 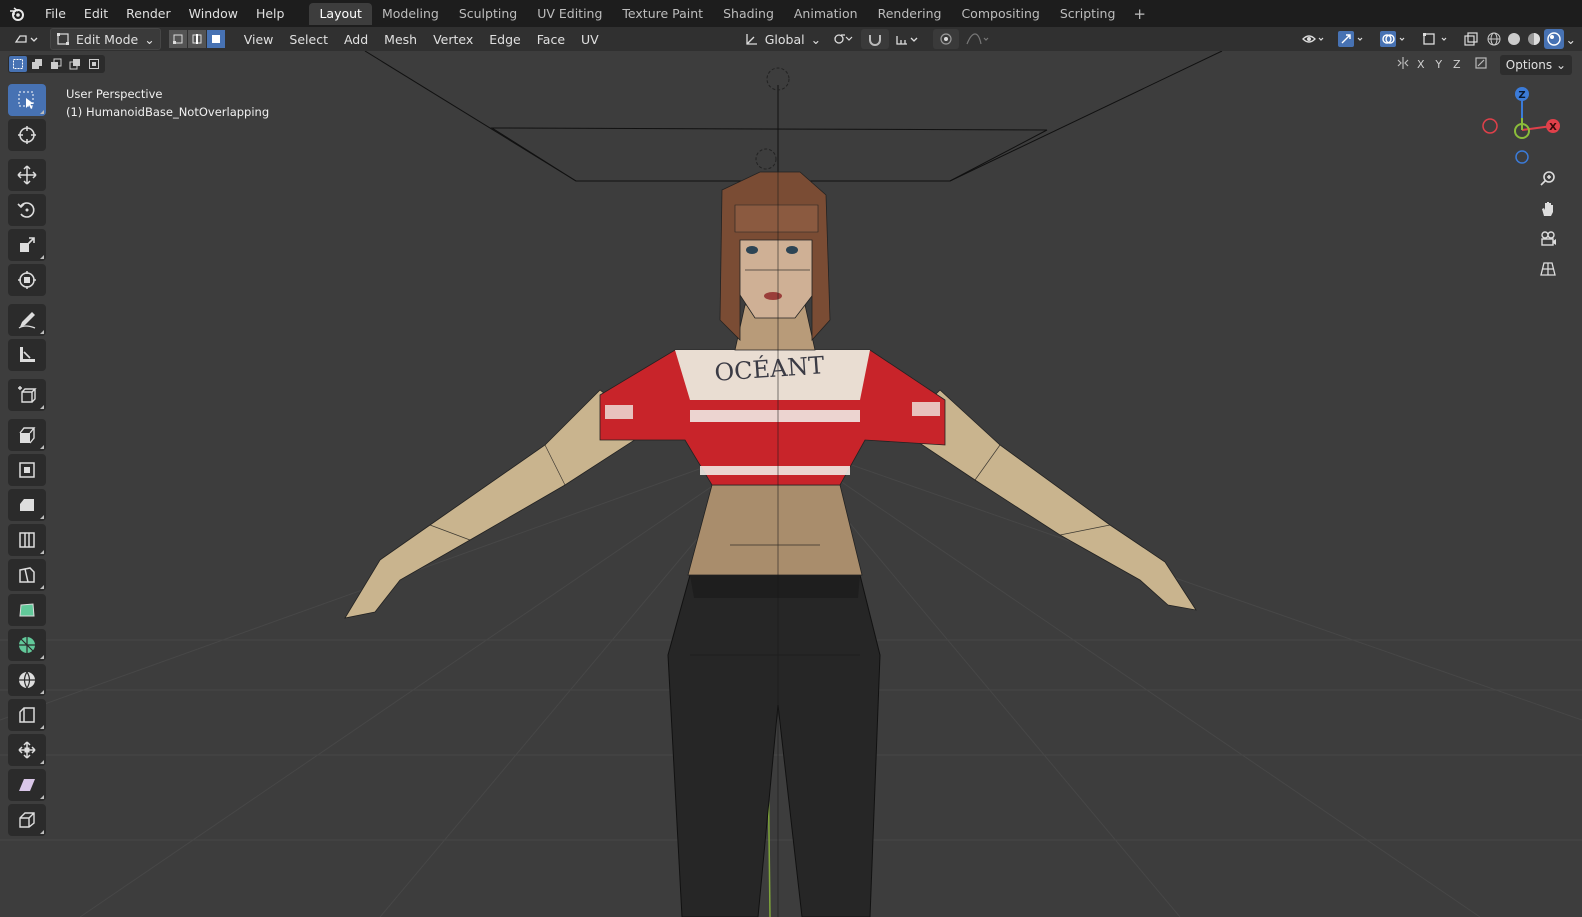 I want to click on annotate-tool, so click(x=27, y=320).